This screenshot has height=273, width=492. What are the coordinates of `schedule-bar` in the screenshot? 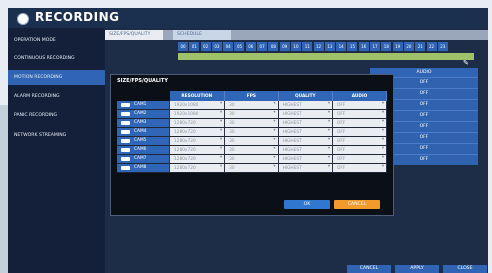 It's located at (326, 56).